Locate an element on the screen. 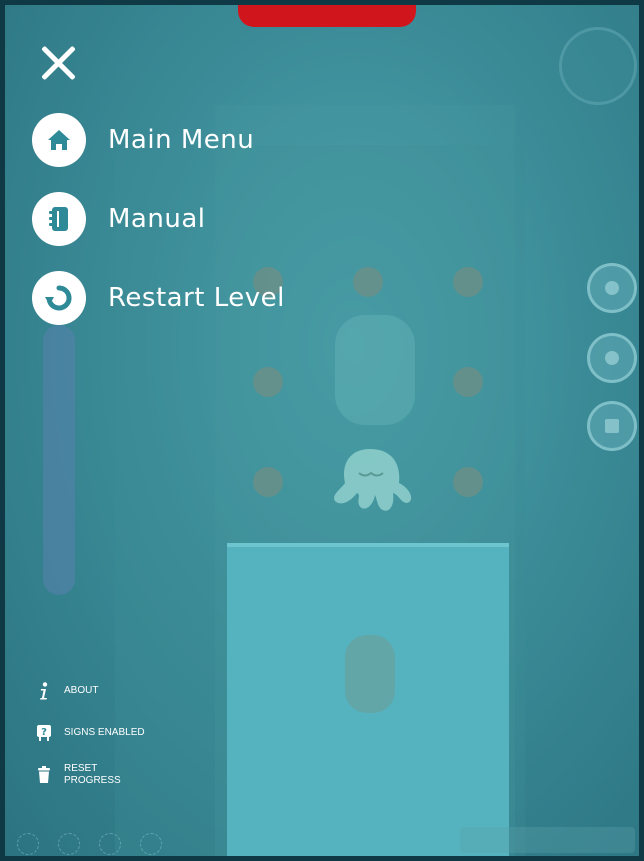 This screenshot has width=644, height=861. flower-tool-button is located at coordinates (612, 288).